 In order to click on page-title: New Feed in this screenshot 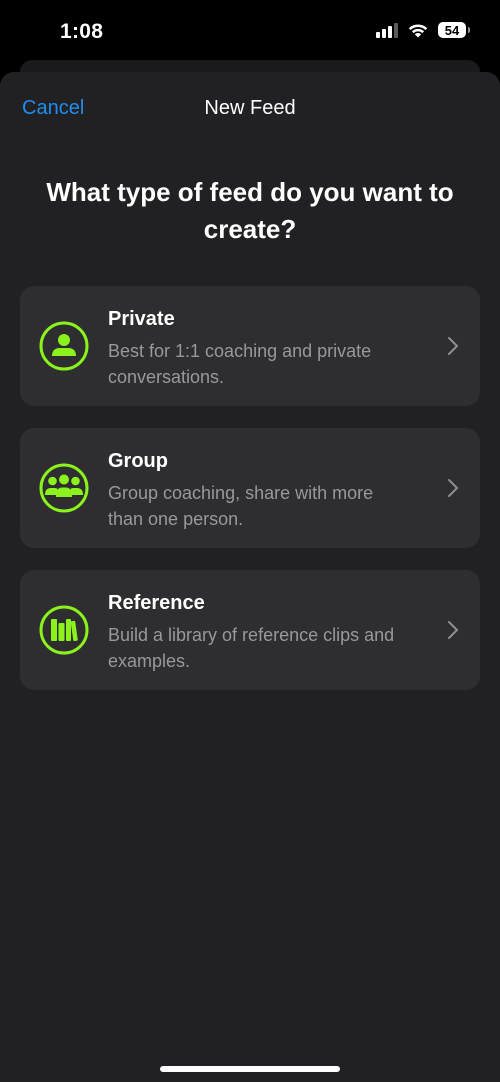, I will do `click(250, 108)`.